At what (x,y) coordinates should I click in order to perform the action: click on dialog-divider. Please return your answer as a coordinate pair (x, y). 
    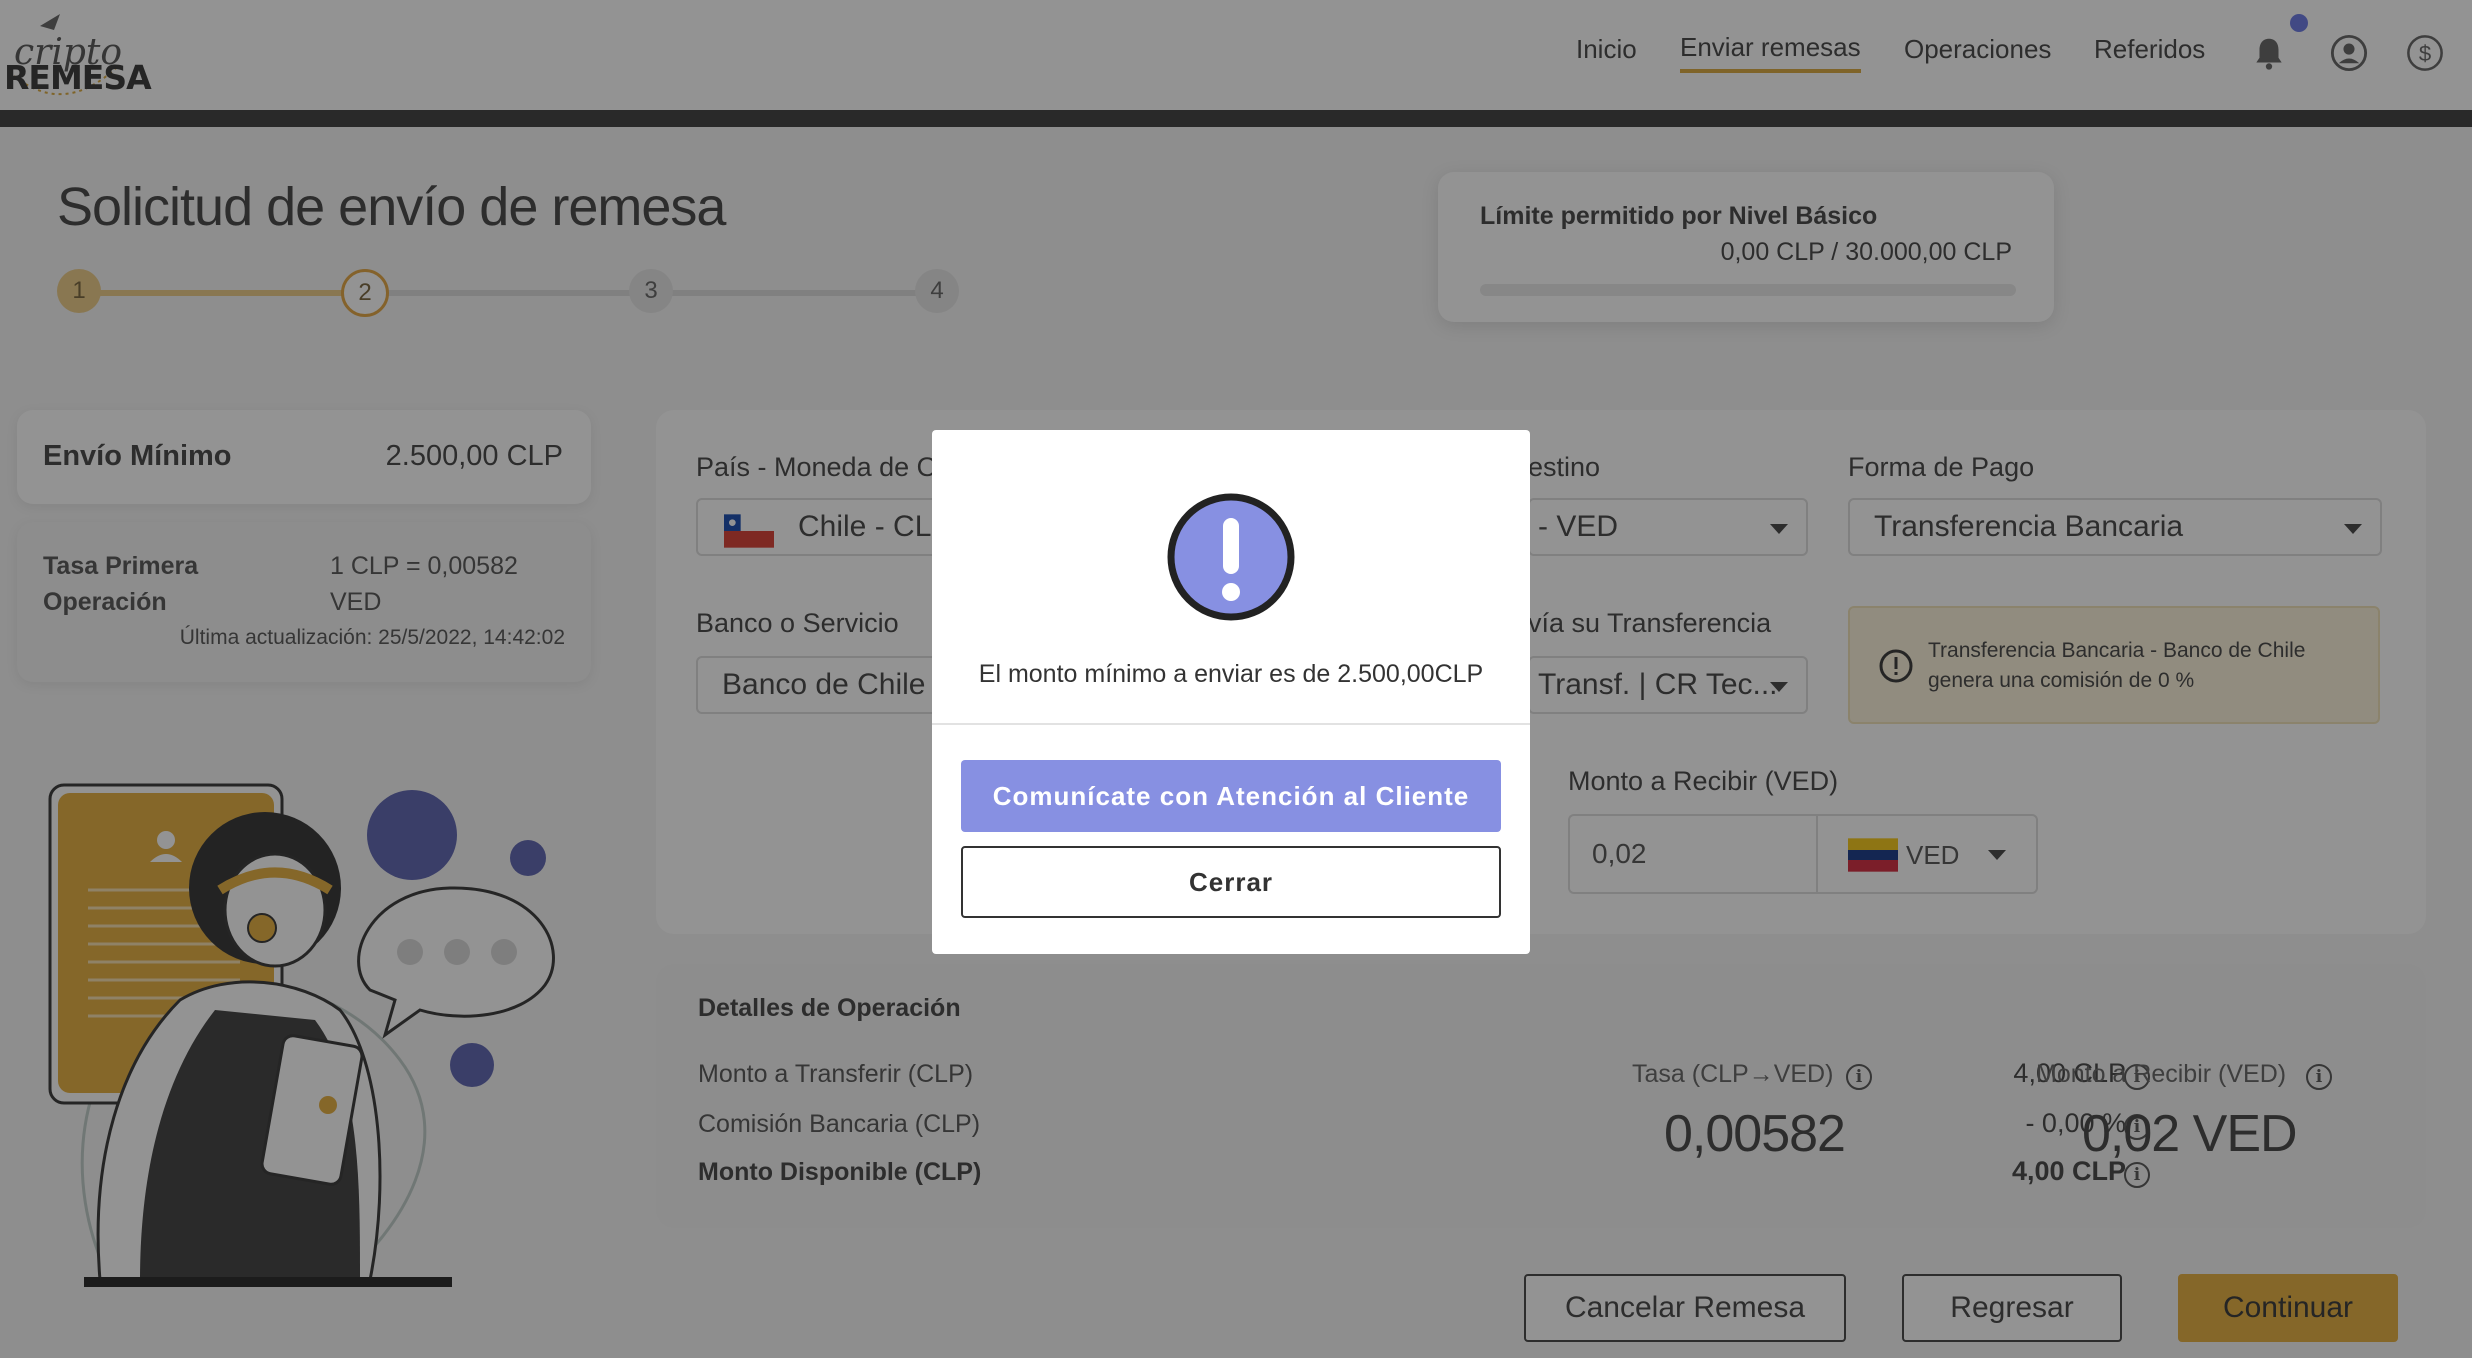
    Looking at the image, I should click on (1231, 724).